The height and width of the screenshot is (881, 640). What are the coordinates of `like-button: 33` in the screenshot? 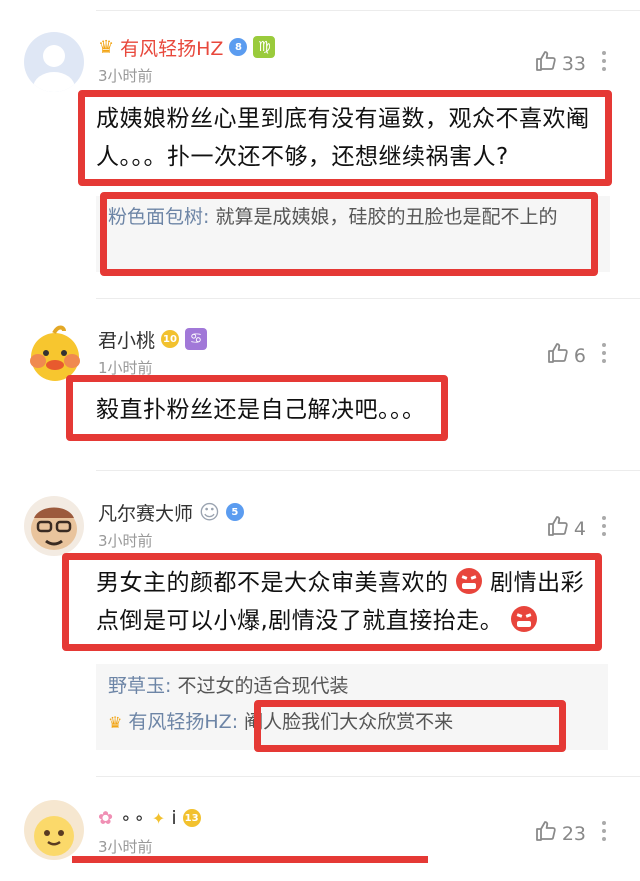 It's located at (560, 63).